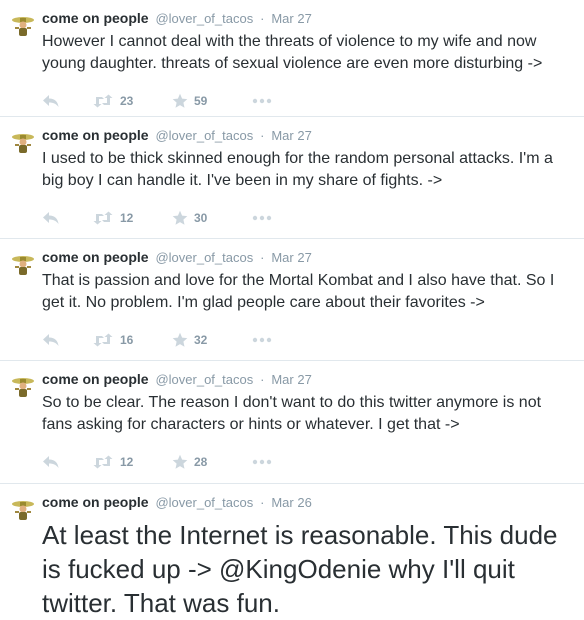  I want to click on favorite-count: 30, so click(201, 218).